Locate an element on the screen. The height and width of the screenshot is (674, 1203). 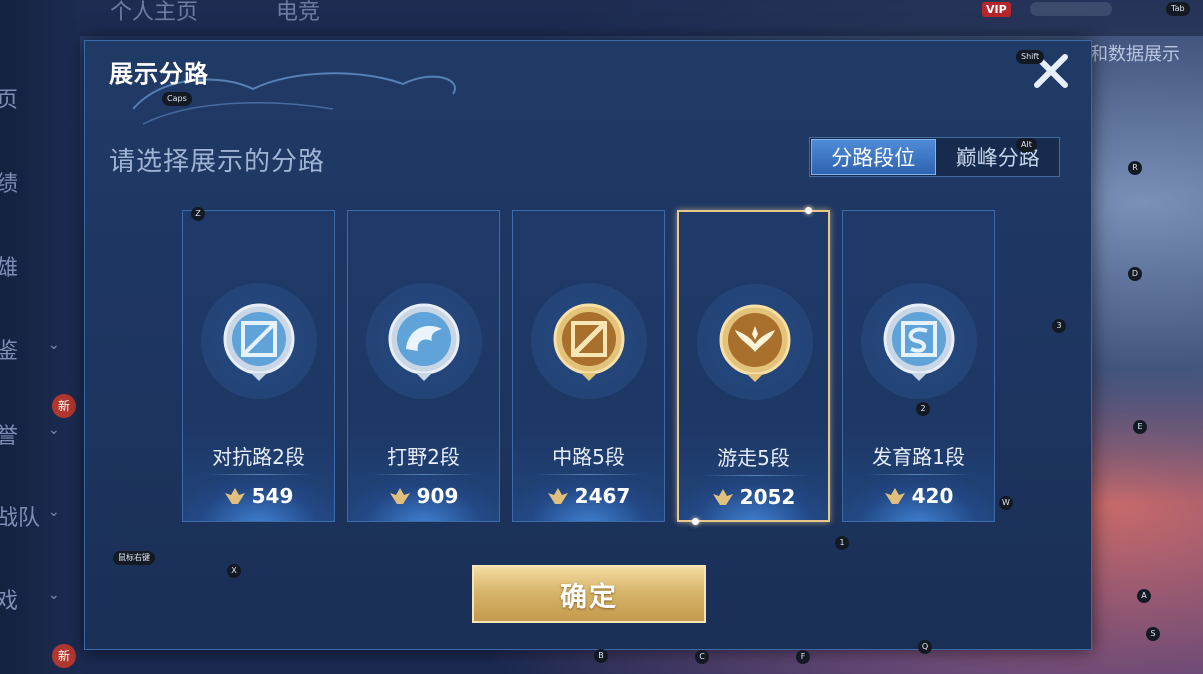
key-hint-z: Z is located at coordinates (198, 214).